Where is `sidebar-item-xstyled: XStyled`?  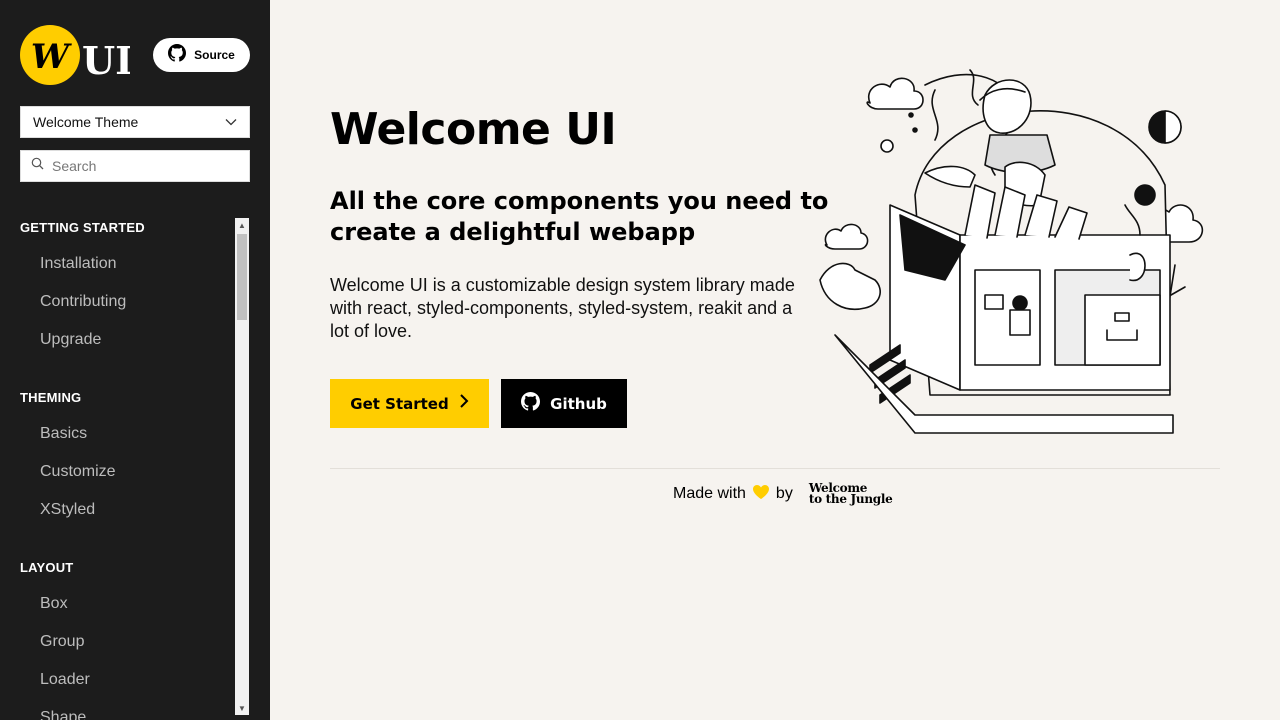 sidebar-item-xstyled: XStyled is located at coordinates (117, 517).